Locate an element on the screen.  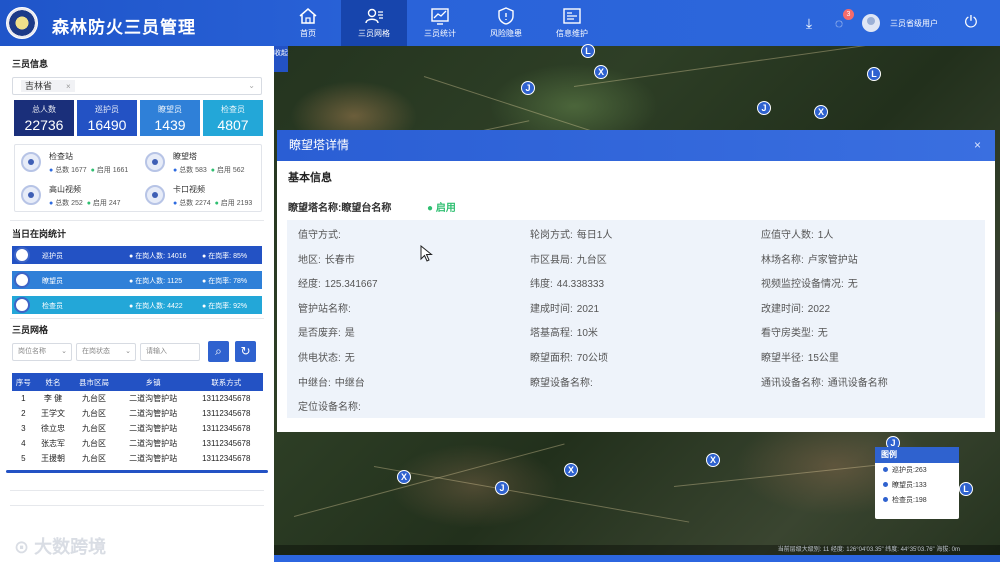
download-icon: ⤓ is located at coordinates (809, 23).